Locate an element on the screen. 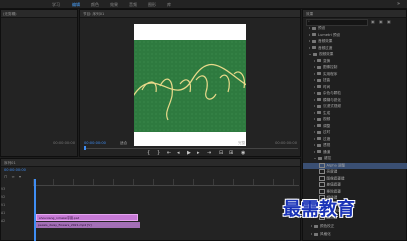 This screenshot has height=241, width=407. workspace-tab: 效果 is located at coordinates (114, 5).